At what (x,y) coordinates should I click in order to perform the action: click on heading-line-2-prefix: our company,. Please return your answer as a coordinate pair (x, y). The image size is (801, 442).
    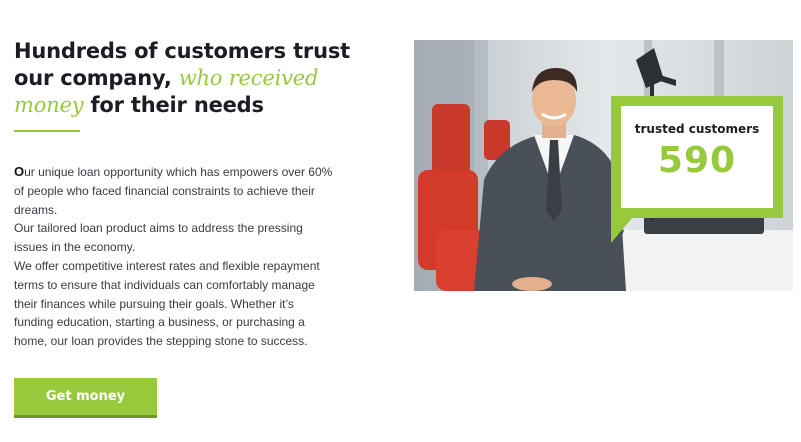
    Looking at the image, I should click on (96, 78).